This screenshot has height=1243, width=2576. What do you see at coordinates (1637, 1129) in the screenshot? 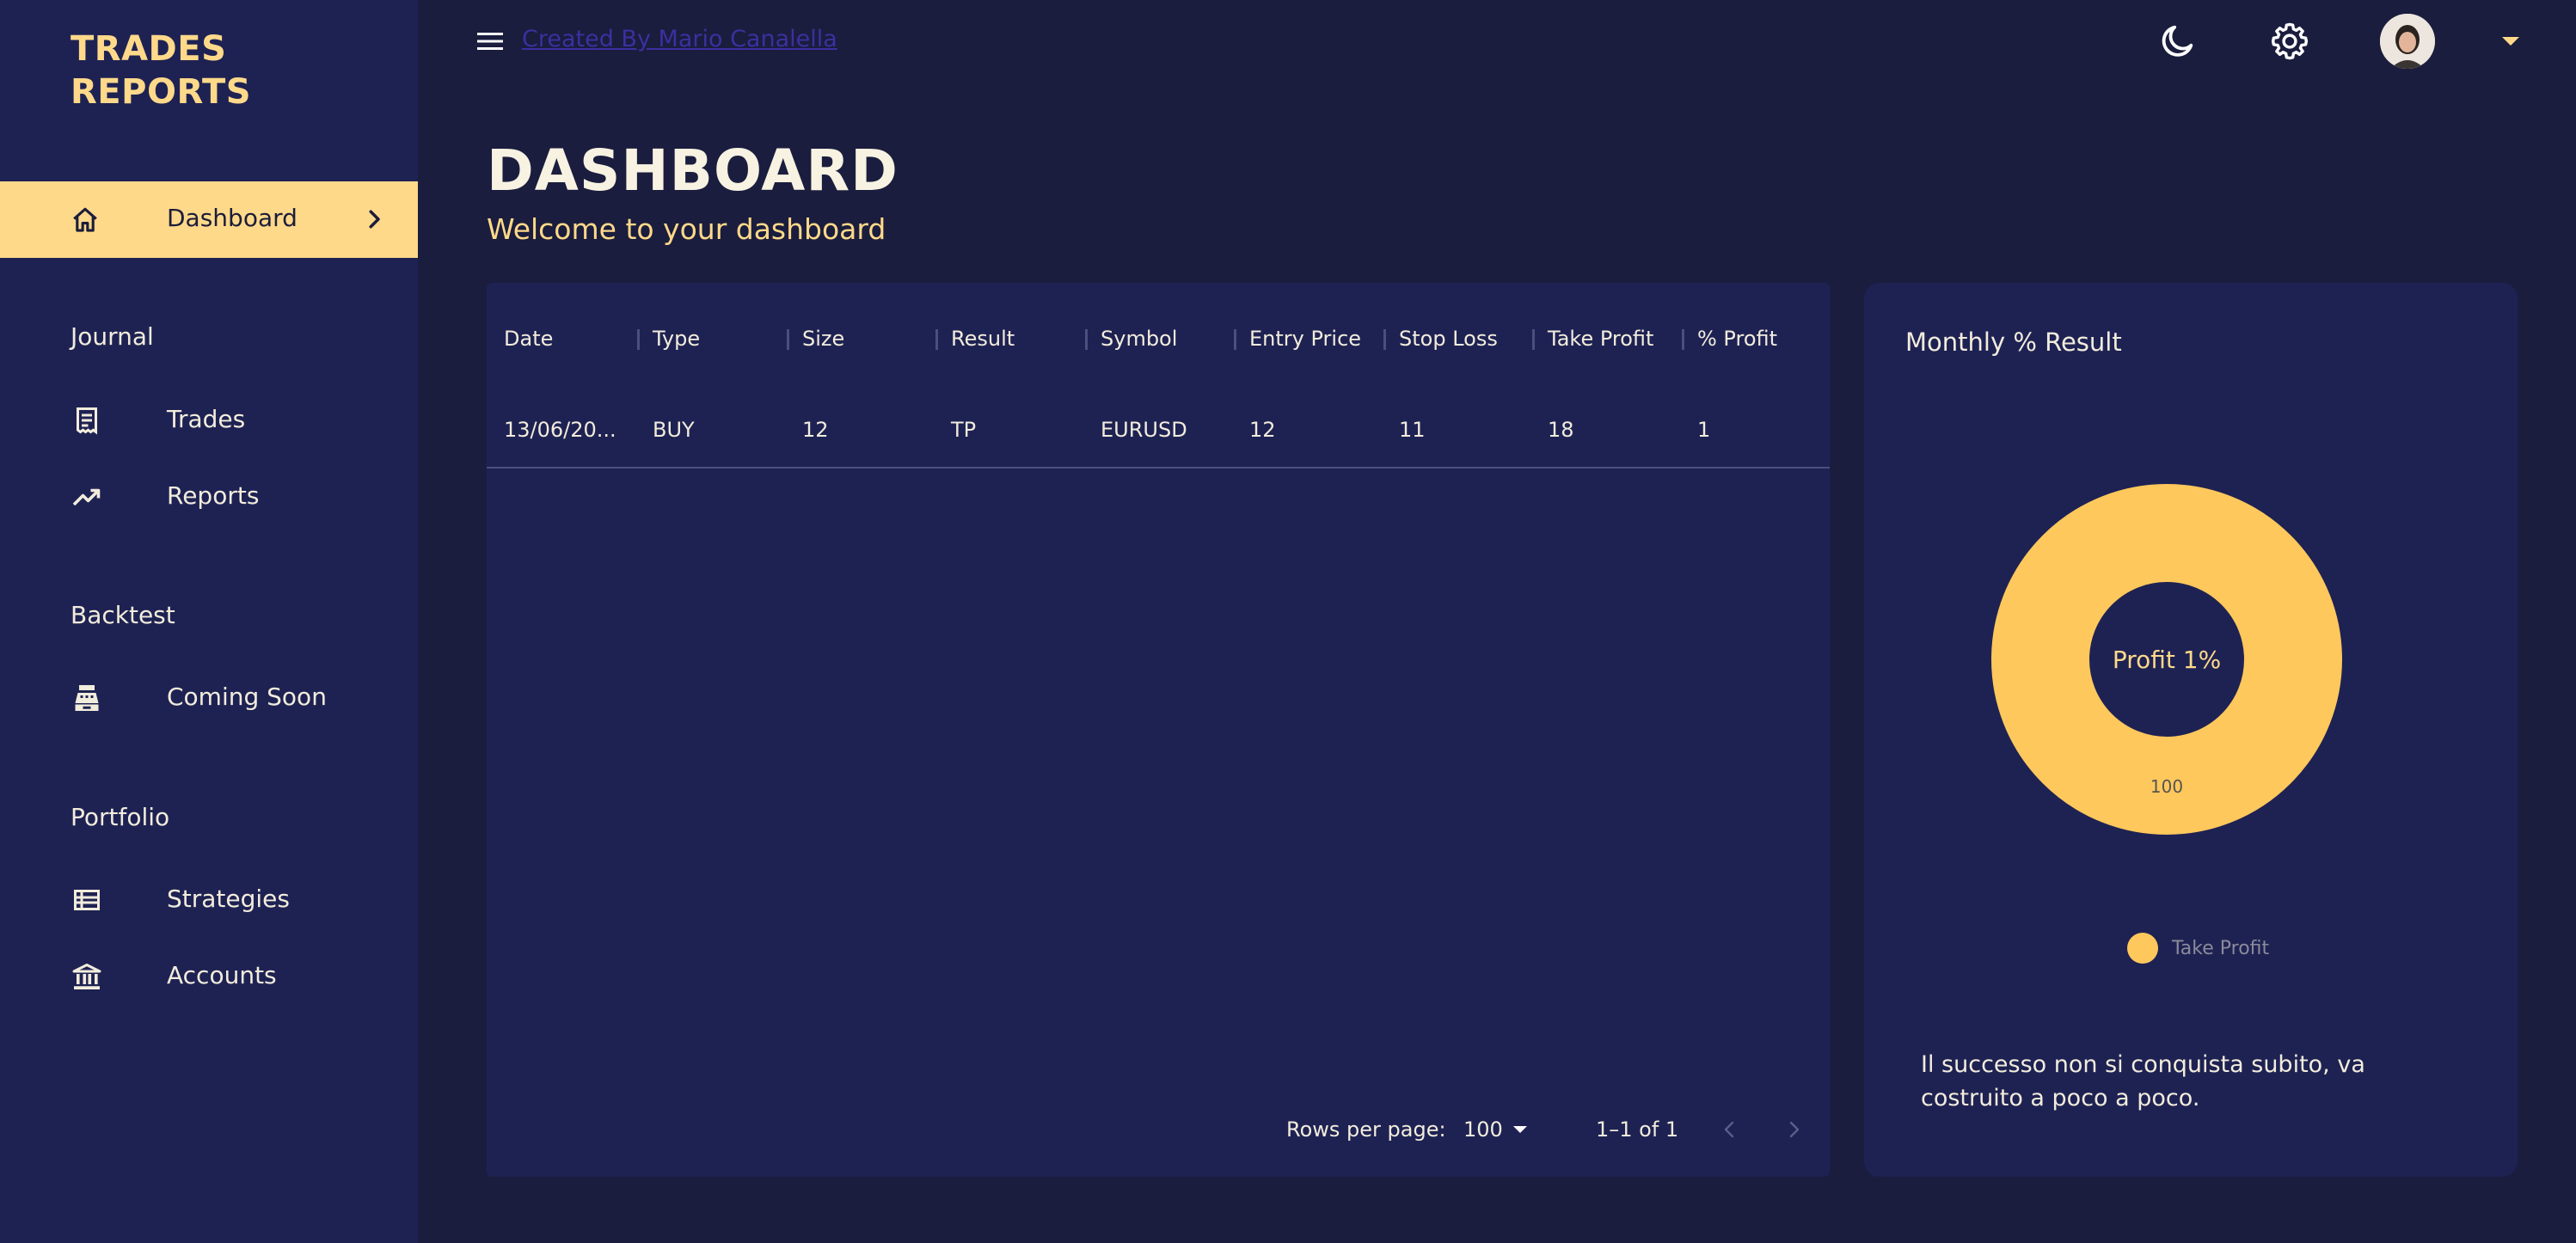
I see `pagination-range: 1–1 of 1` at bounding box center [1637, 1129].